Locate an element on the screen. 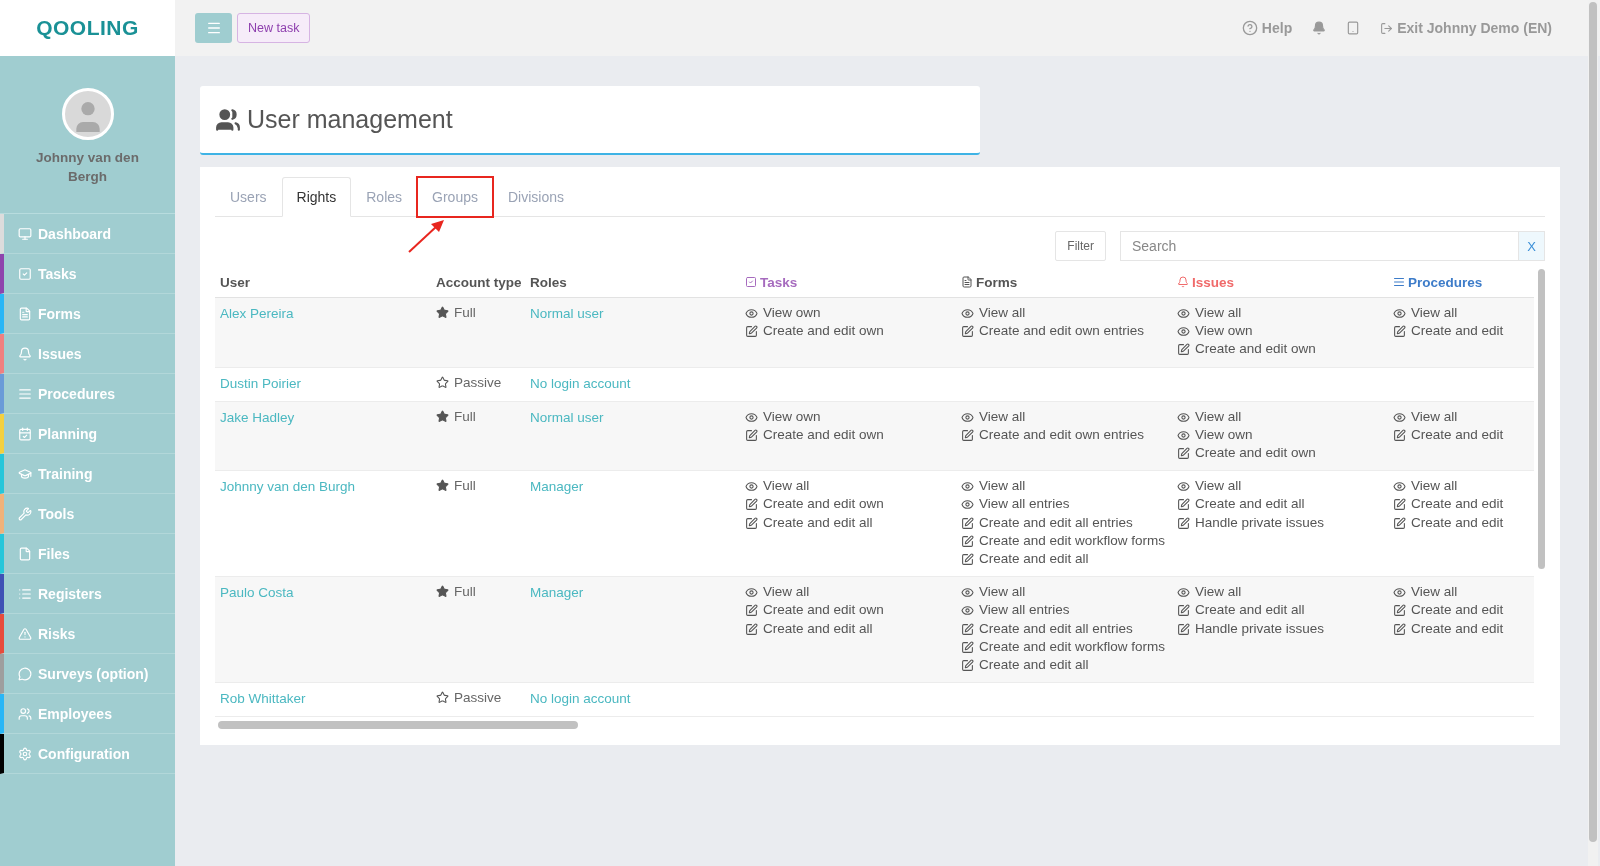  column-header: Issues is located at coordinates (1213, 282).